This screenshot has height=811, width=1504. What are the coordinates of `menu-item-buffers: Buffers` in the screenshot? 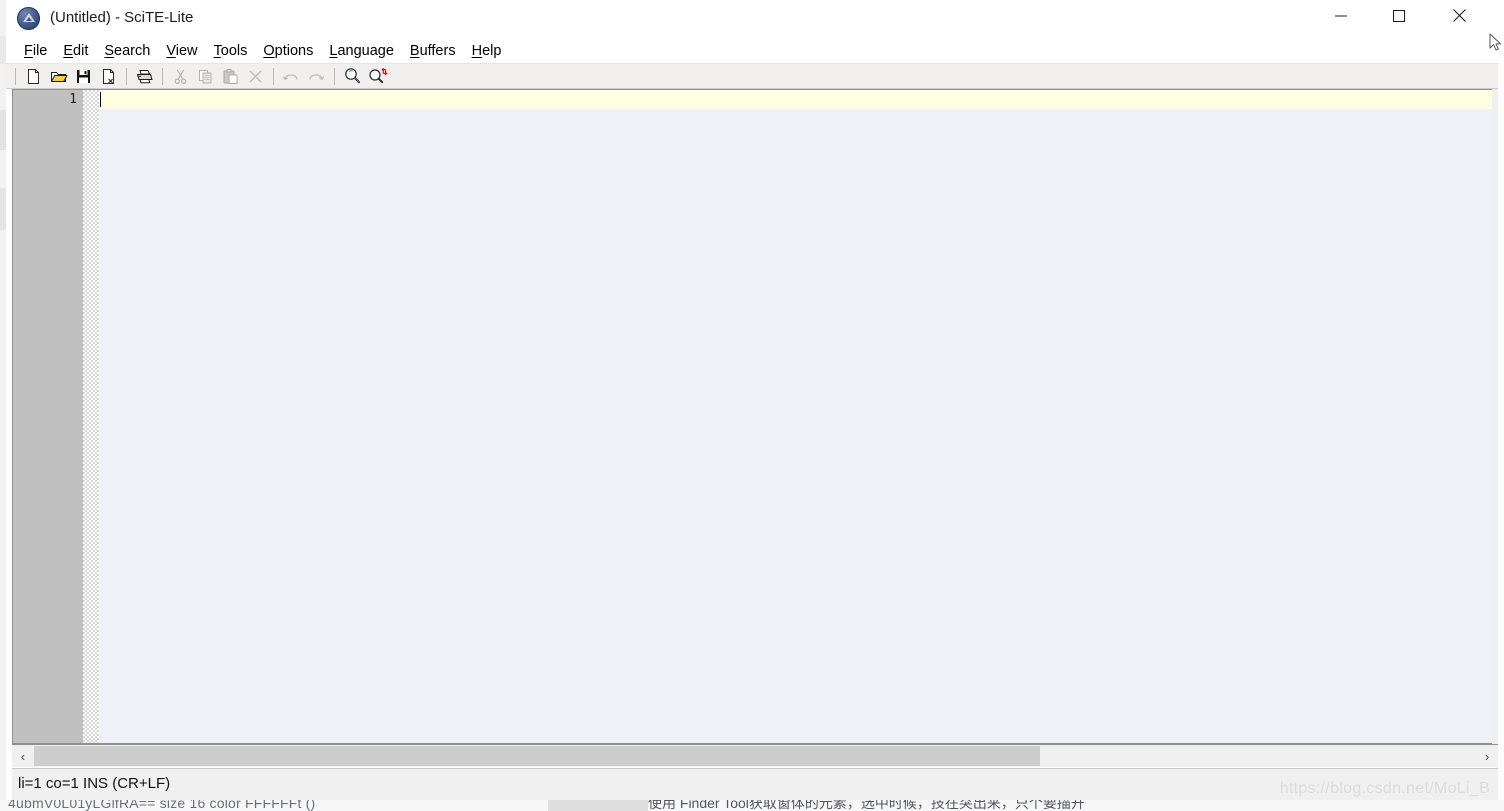 It's located at (433, 51).